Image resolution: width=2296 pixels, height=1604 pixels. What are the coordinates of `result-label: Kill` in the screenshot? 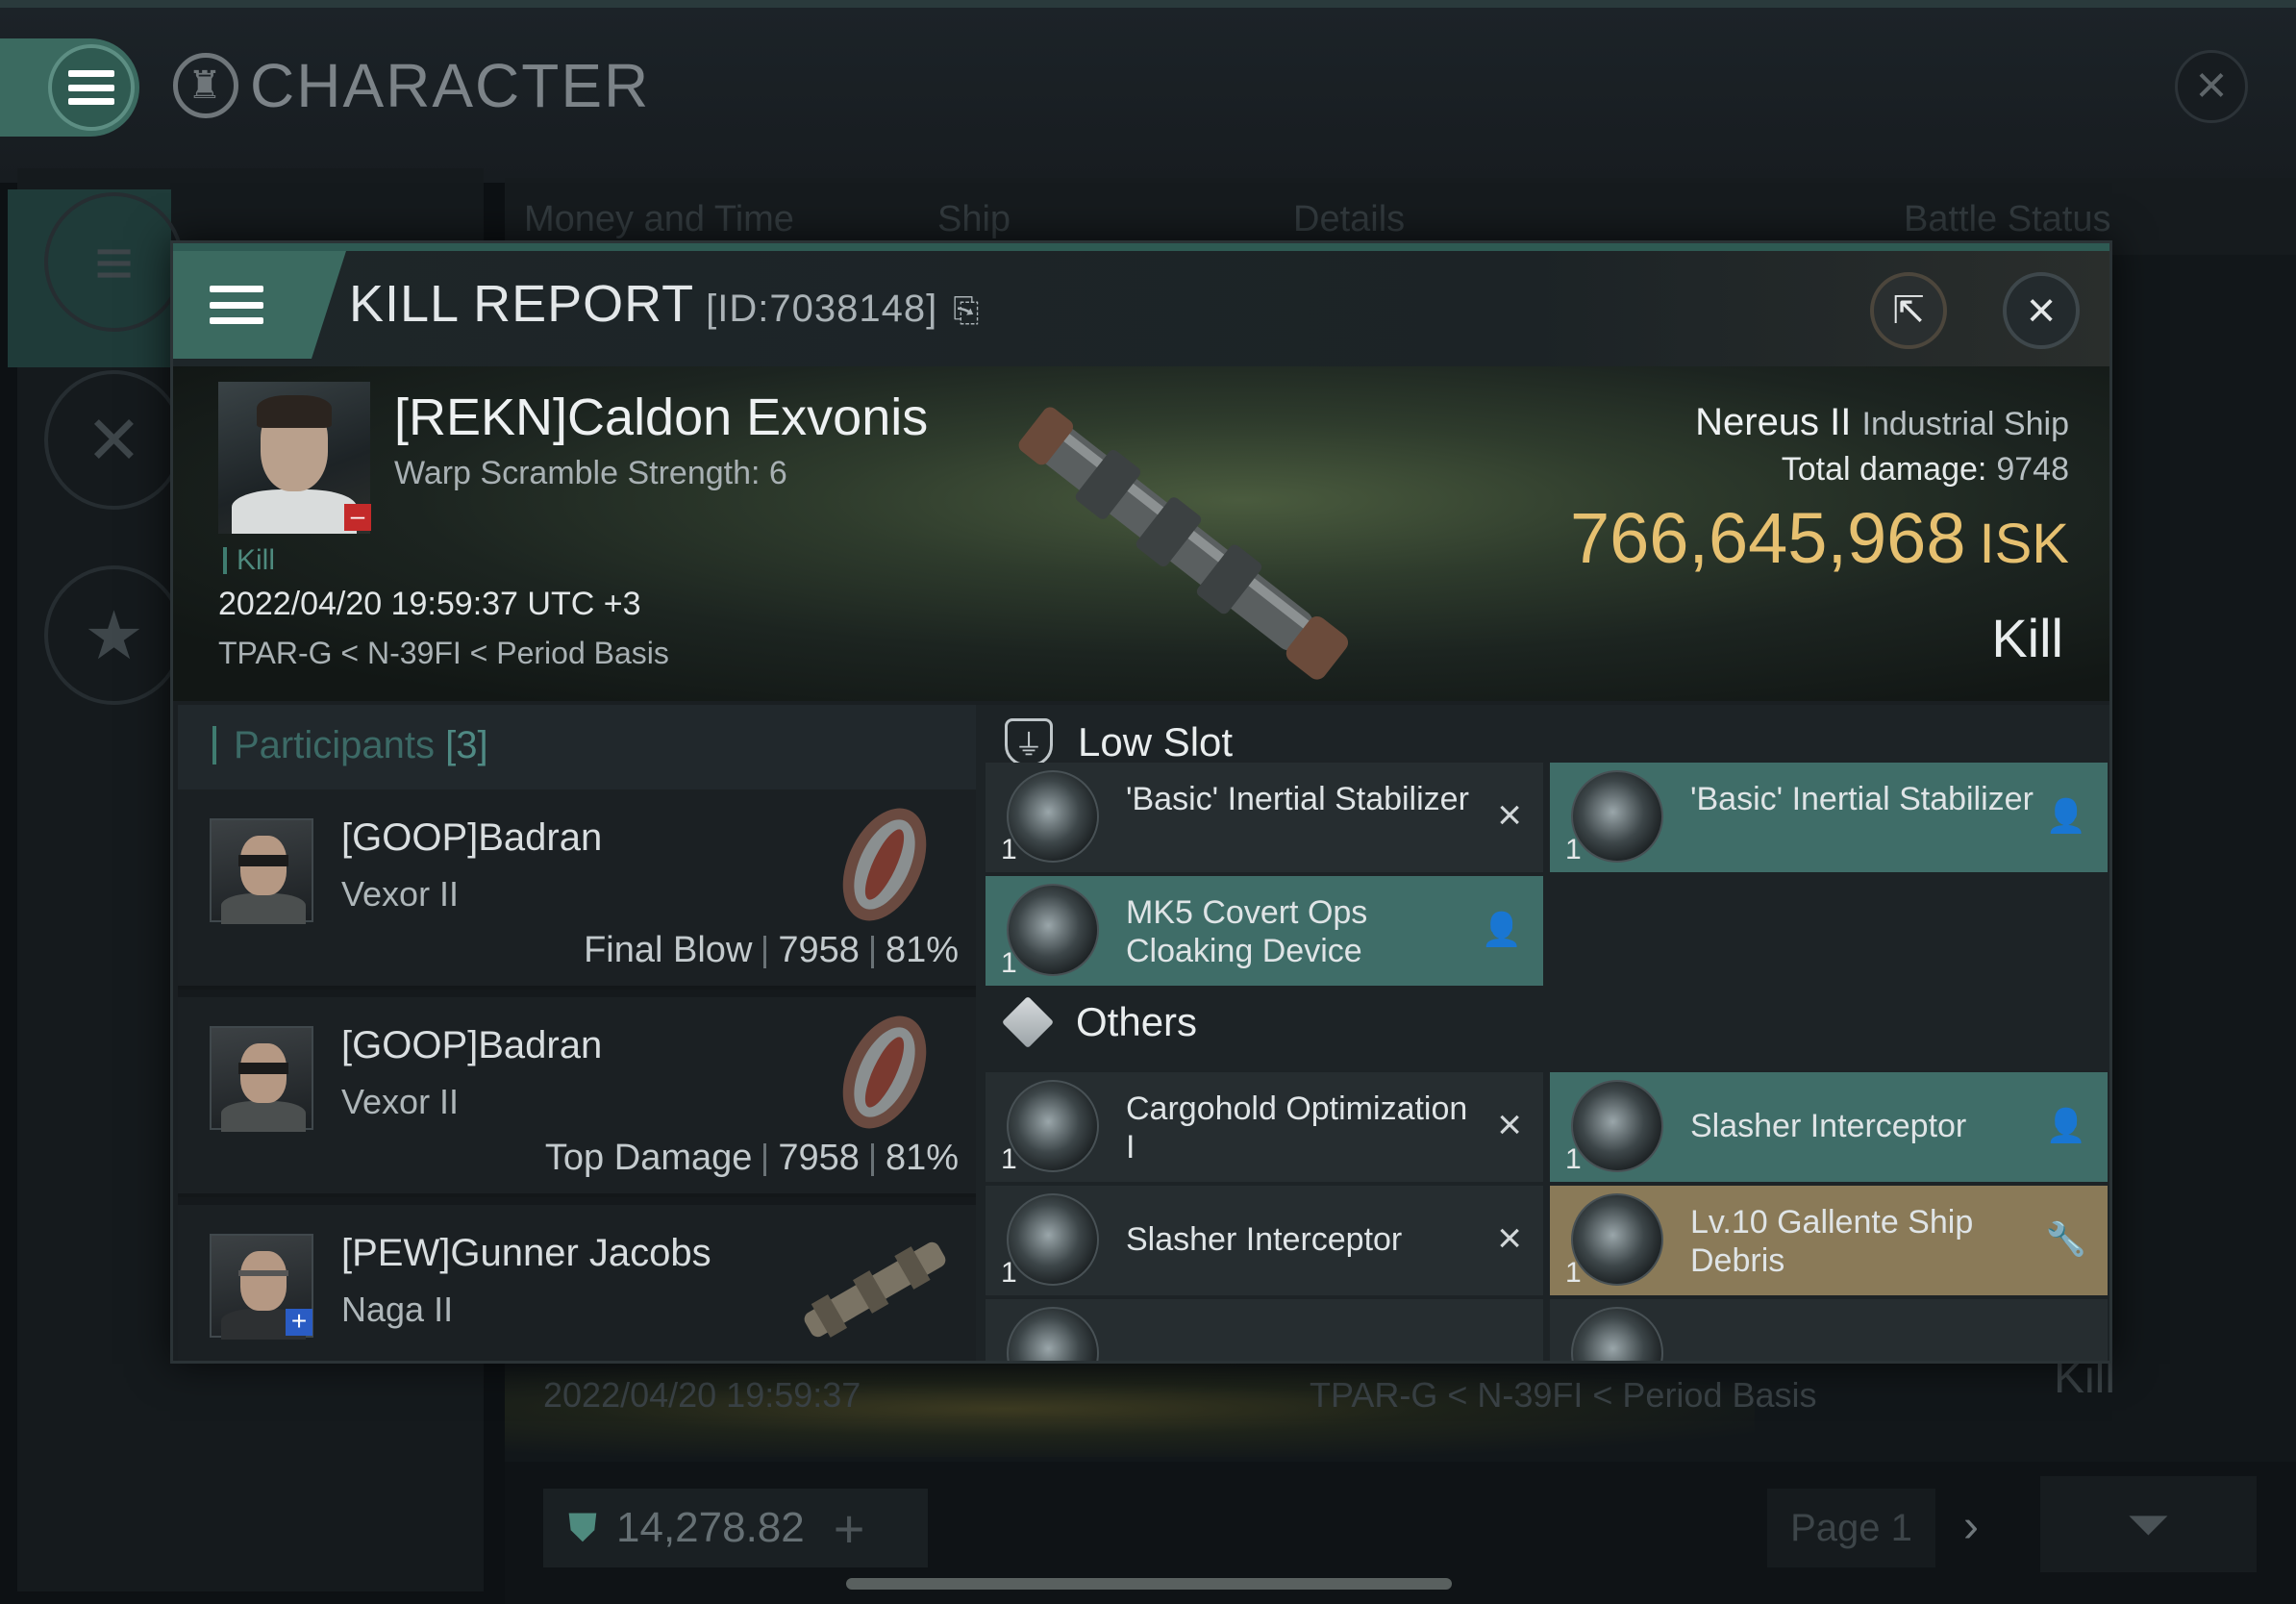 It's located at (2027, 638).